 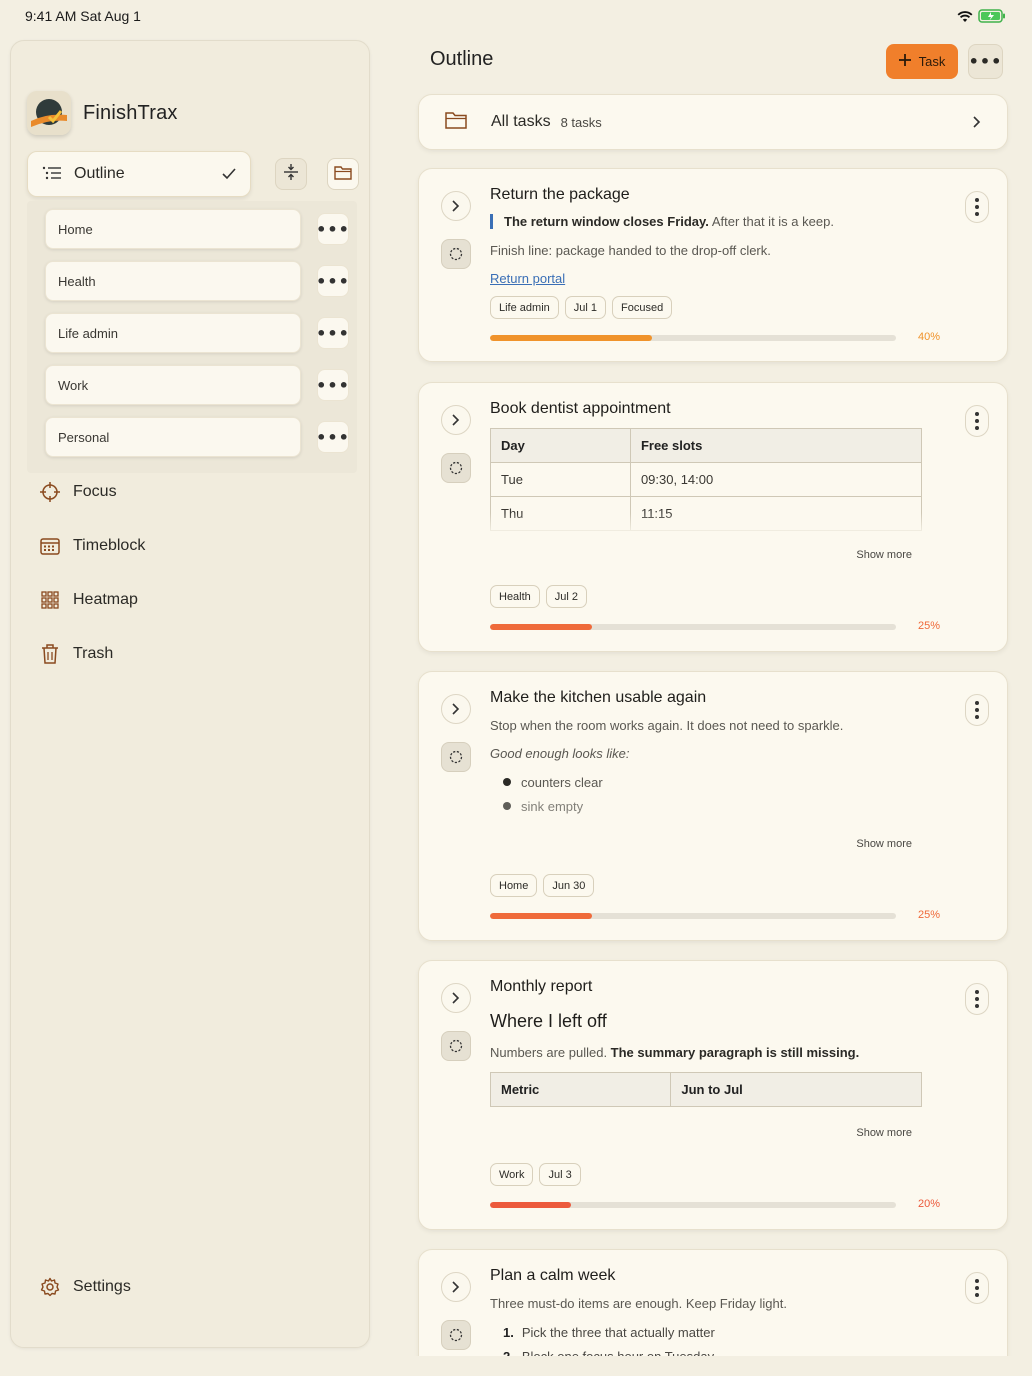 What do you see at coordinates (569, 885) in the screenshot?
I see `tag: Jun 30` at bounding box center [569, 885].